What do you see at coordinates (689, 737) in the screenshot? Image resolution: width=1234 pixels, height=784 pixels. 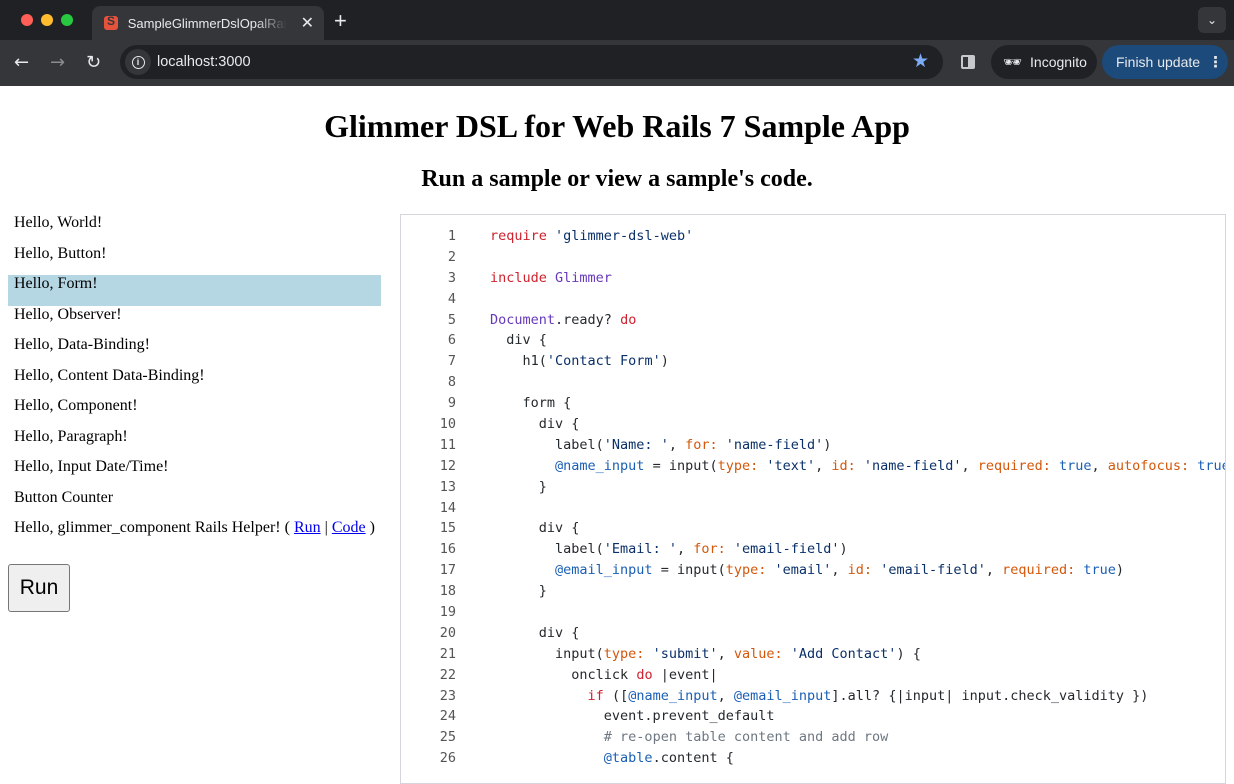 I see `code-text: # re-open table content and add row` at bounding box center [689, 737].